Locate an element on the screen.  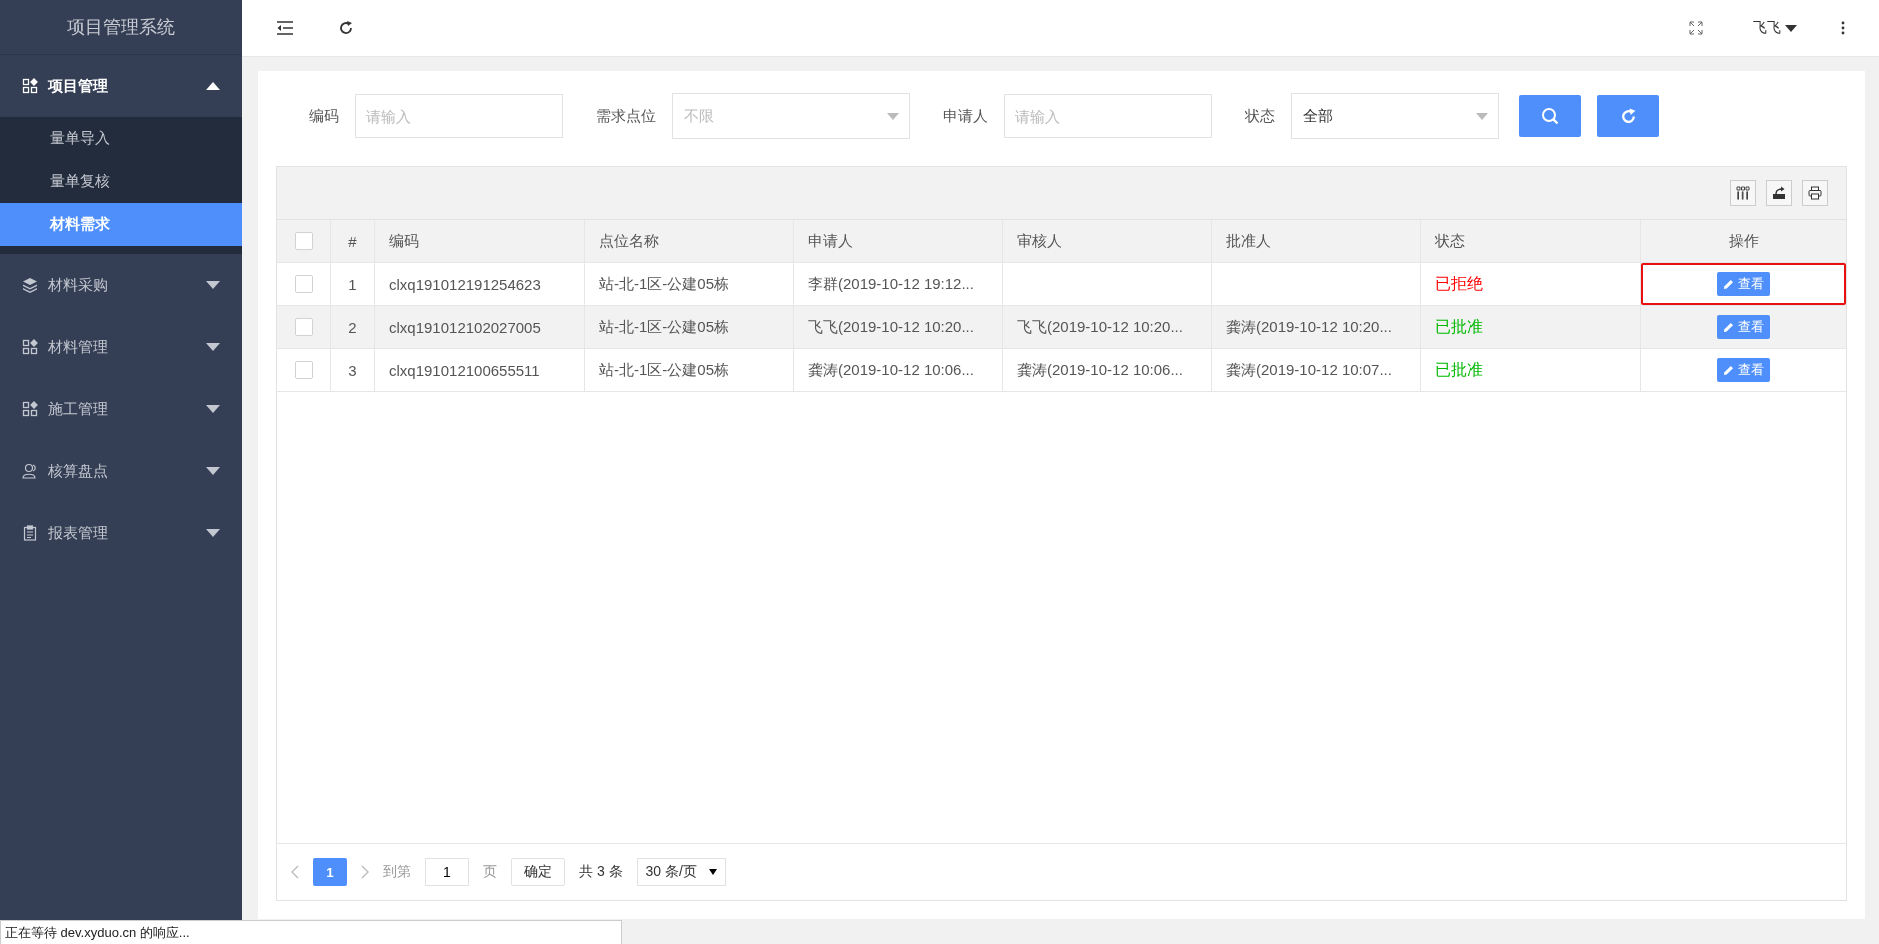
search-icon is located at coordinates (1550, 116).